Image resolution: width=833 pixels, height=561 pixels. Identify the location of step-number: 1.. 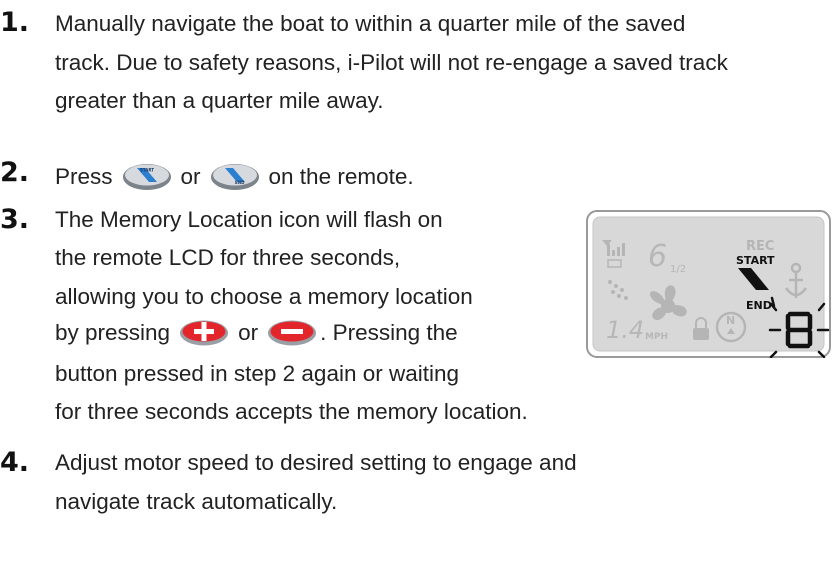
(15, 22).